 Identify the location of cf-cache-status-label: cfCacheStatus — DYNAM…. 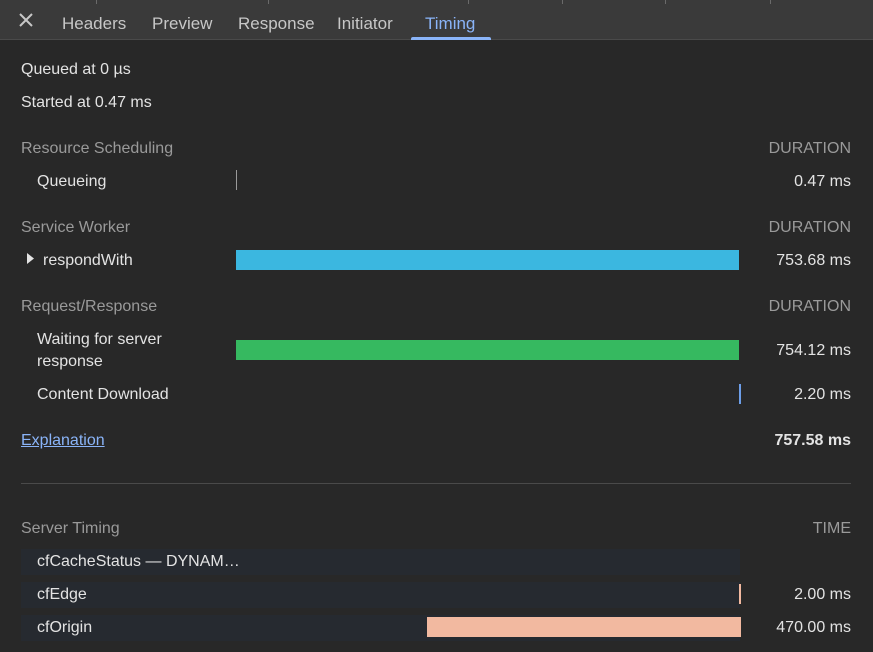
(138, 561).